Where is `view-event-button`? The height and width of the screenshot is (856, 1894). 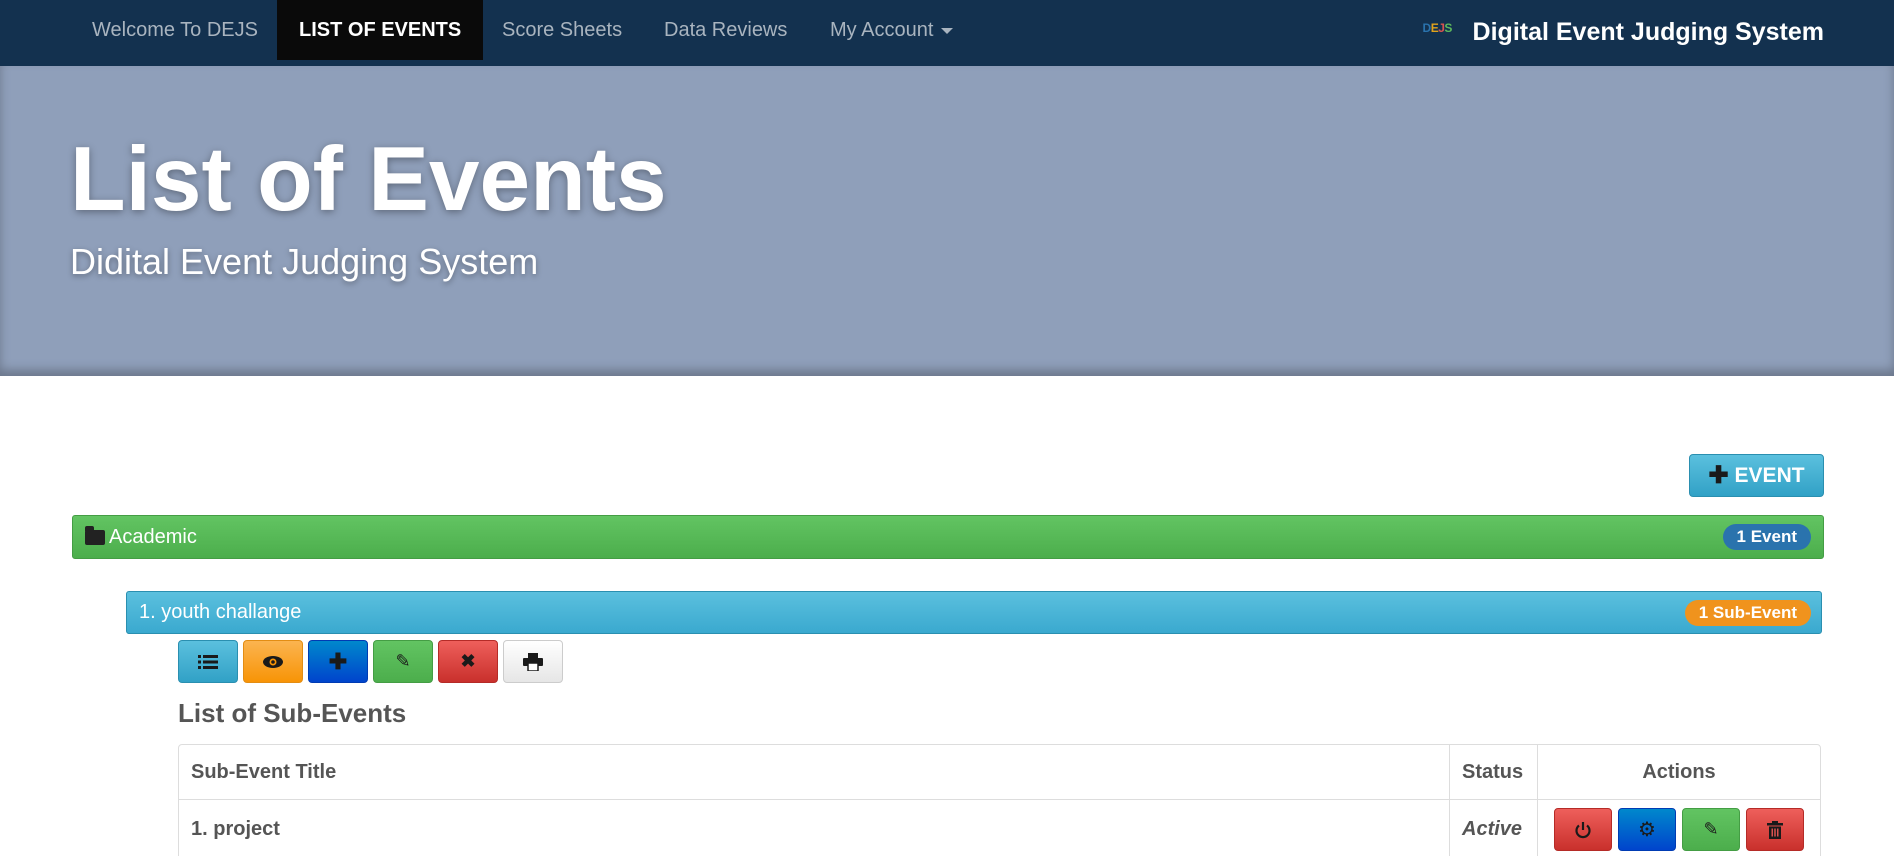
view-event-button is located at coordinates (273, 661).